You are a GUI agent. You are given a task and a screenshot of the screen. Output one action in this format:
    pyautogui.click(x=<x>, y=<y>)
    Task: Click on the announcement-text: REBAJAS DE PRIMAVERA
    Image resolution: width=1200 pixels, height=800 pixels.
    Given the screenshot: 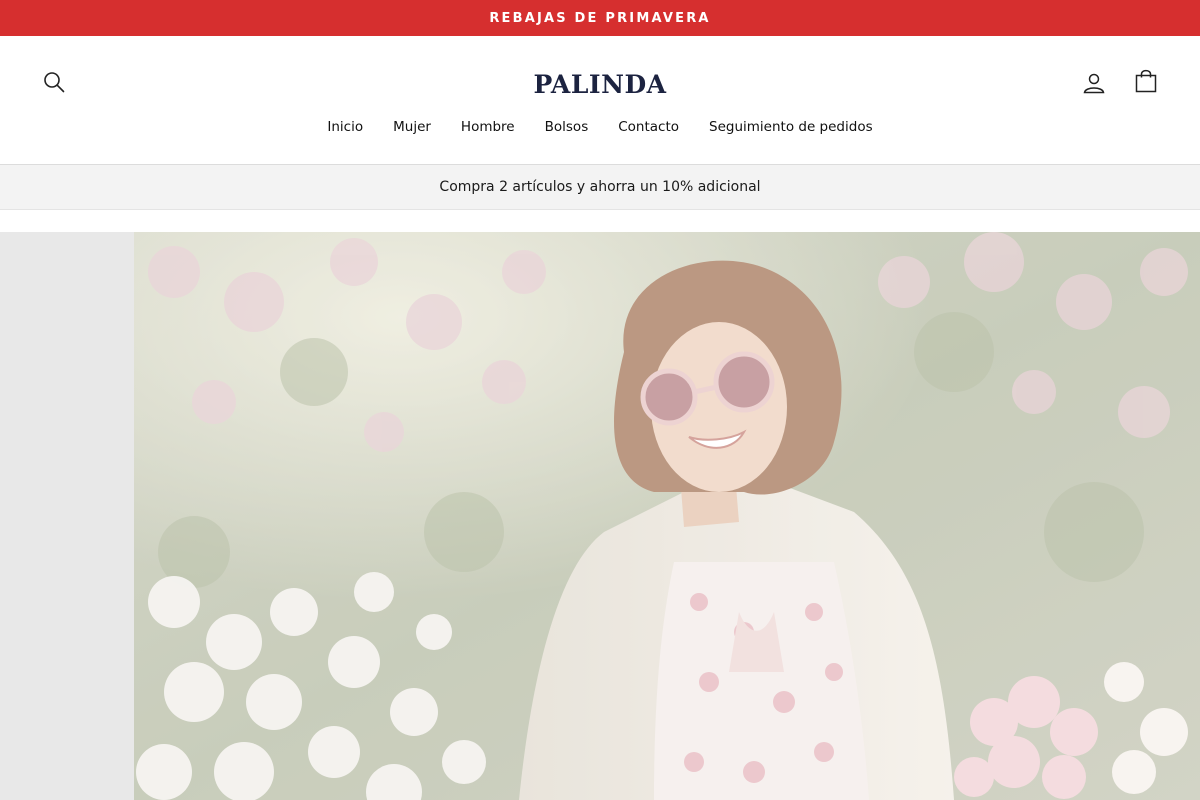 What is the action you would take?
    pyautogui.click(x=600, y=18)
    